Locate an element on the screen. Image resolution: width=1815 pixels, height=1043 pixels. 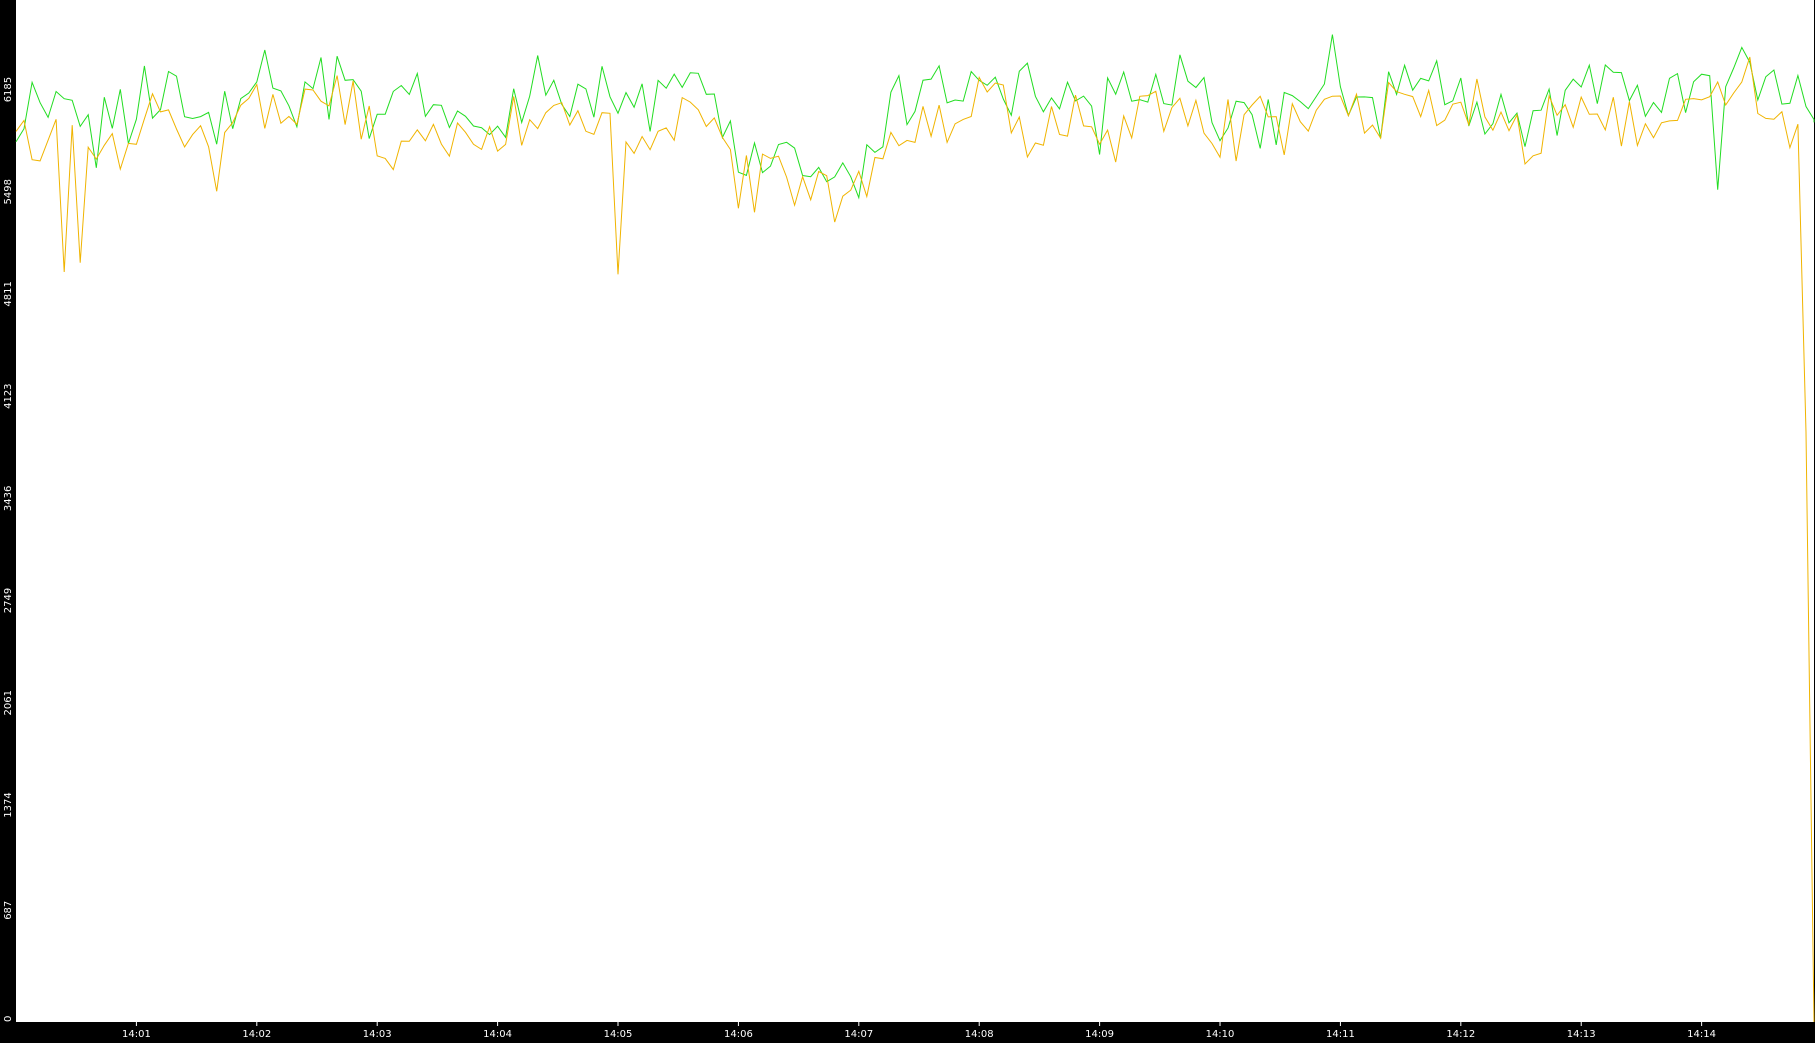
x-tick-label: 14:05 is located at coordinates (618, 1034).